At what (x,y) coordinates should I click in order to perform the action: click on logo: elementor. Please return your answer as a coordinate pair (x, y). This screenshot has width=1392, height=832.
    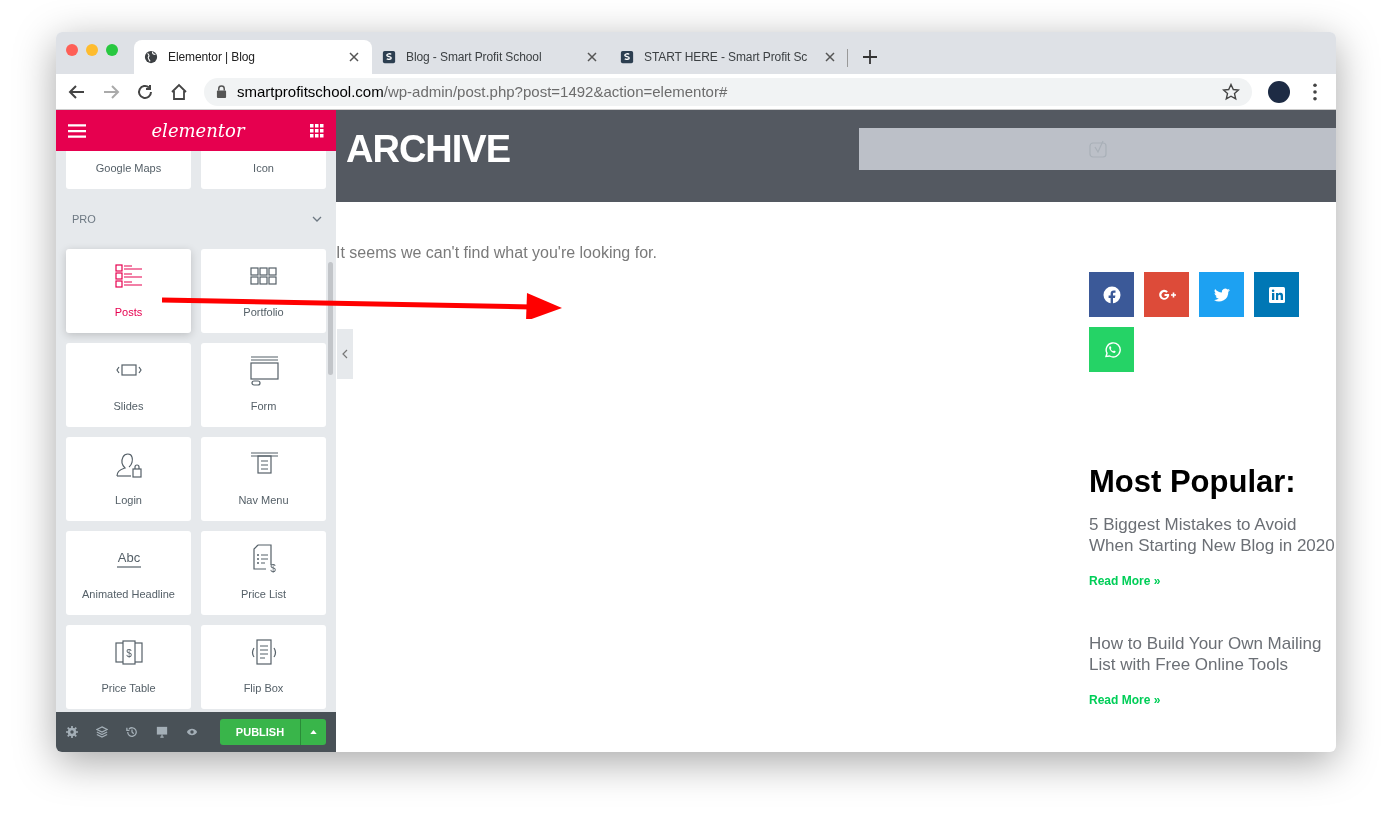
    Looking at the image, I should click on (198, 130).